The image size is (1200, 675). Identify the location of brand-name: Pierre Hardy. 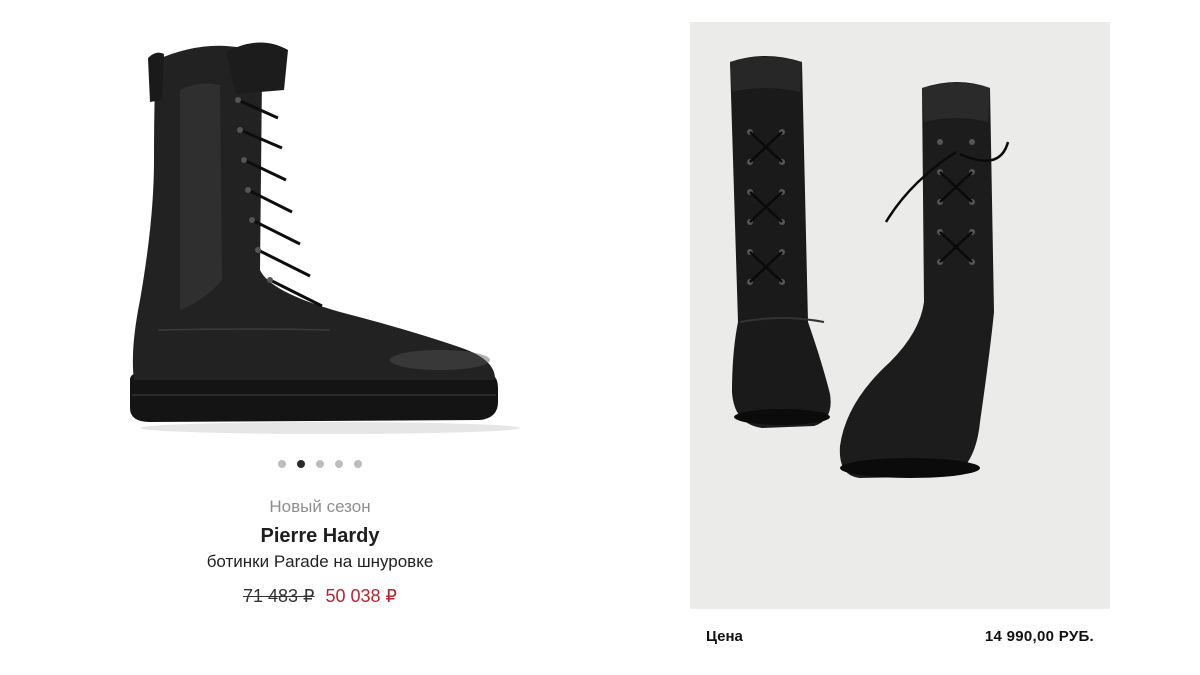
(320, 536).